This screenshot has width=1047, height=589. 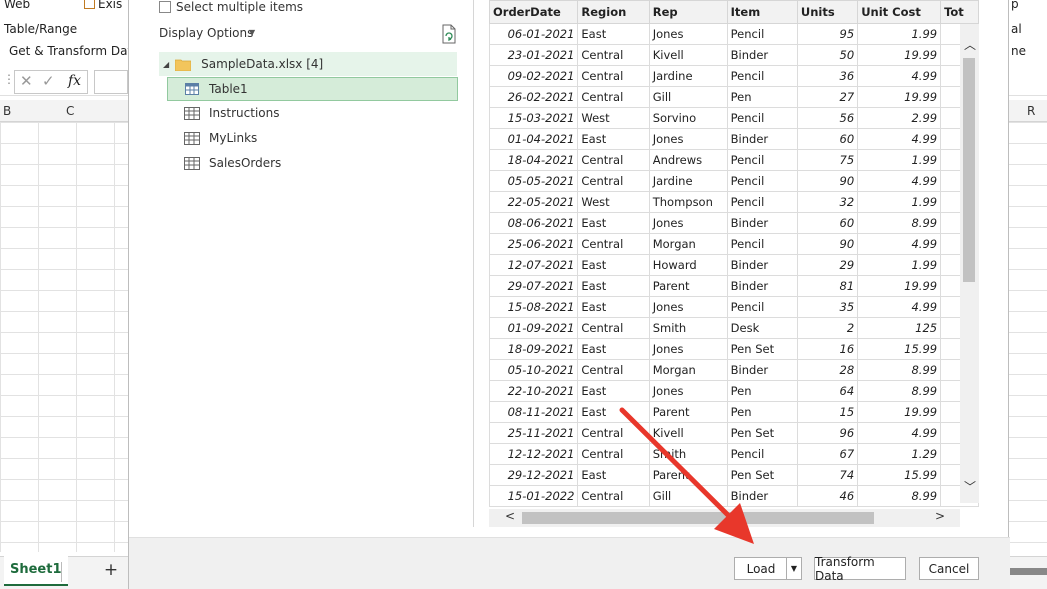 What do you see at coordinates (970, 44) in the screenshot?
I see `scroll-up-icon: ︿` at bounding box center [970, 44].